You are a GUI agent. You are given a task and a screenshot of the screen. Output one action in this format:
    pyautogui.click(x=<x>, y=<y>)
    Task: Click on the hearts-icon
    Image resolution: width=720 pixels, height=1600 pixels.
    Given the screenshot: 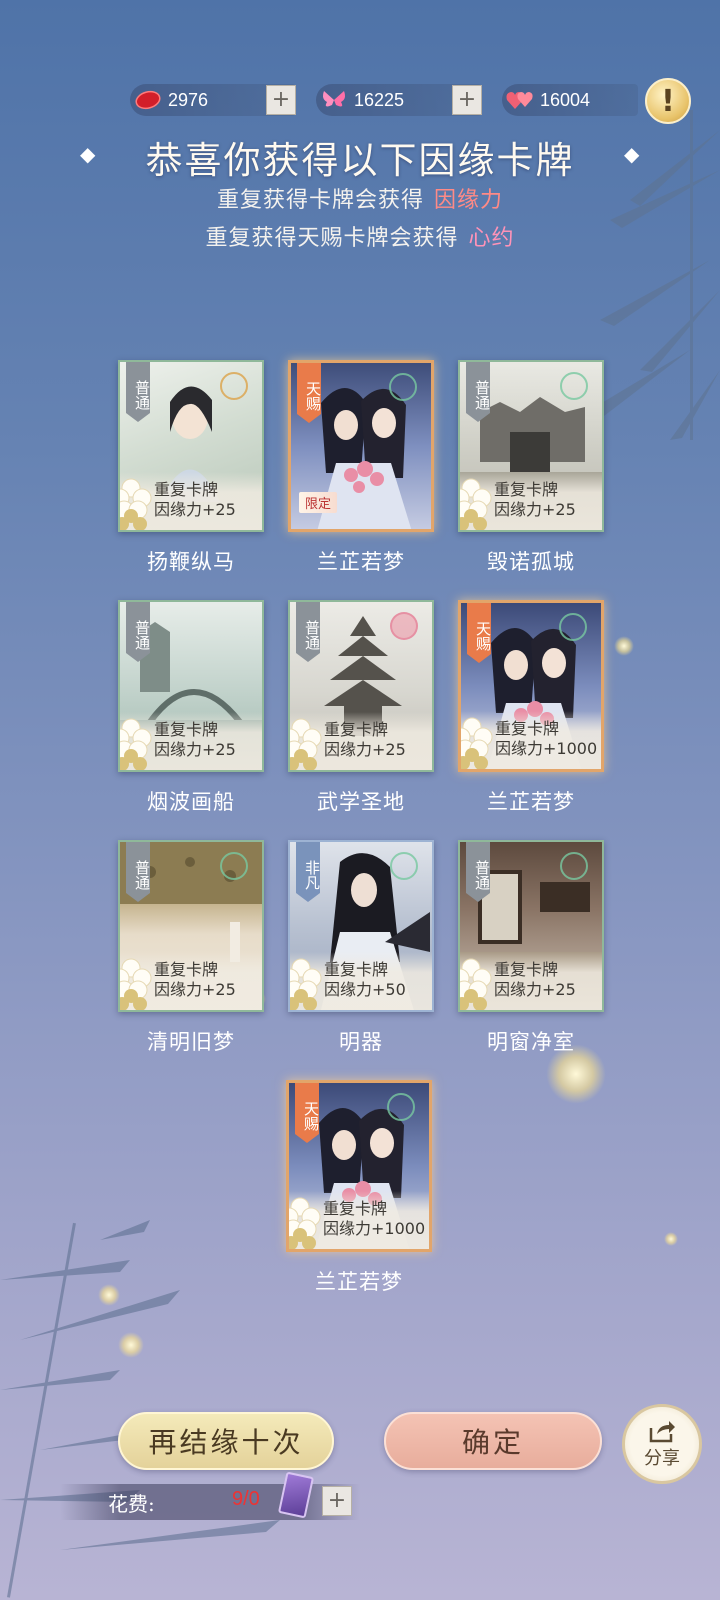 What is the action you would take?
    pyautogui.click(x=520, y=100)
    